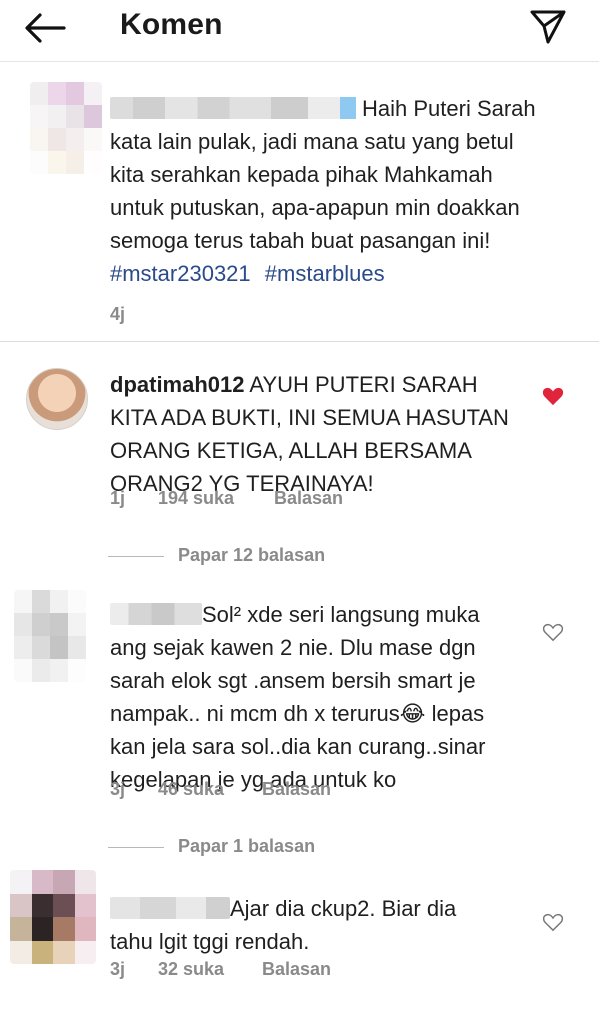  Describe the element at coordinates (293, 680) in the screenshot. I see `comment-line: sarah elok sgt .ansem bersih smart je` at that location.